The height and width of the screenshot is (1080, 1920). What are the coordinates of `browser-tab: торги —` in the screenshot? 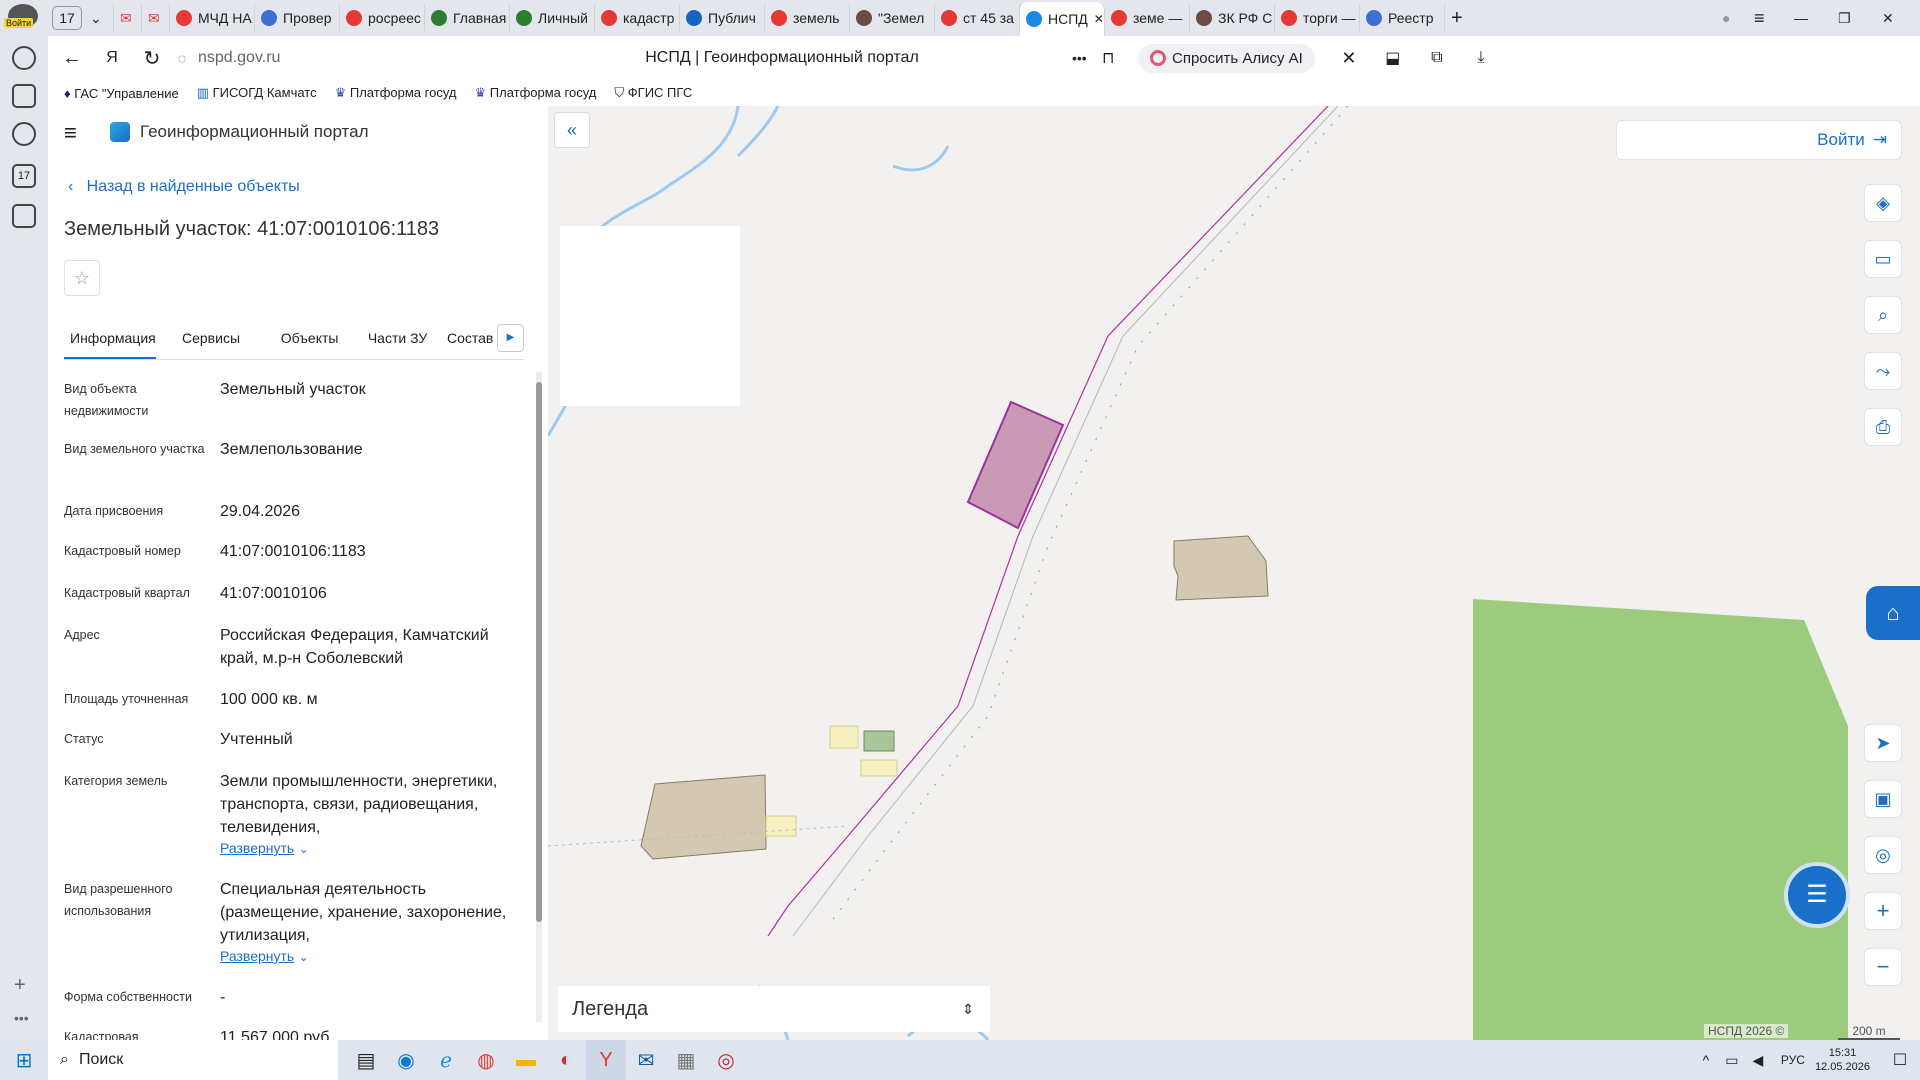 It's located at (1317, 18).